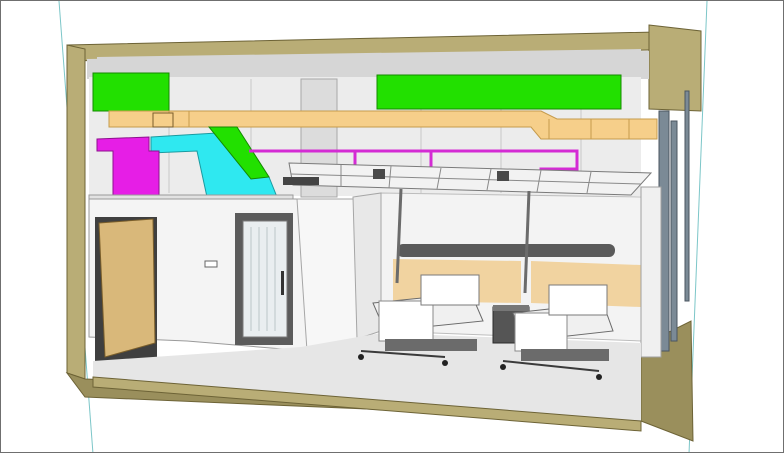 This screenshot has width=784, height=453. I want to click on green-duct-left, so click(131, 92).